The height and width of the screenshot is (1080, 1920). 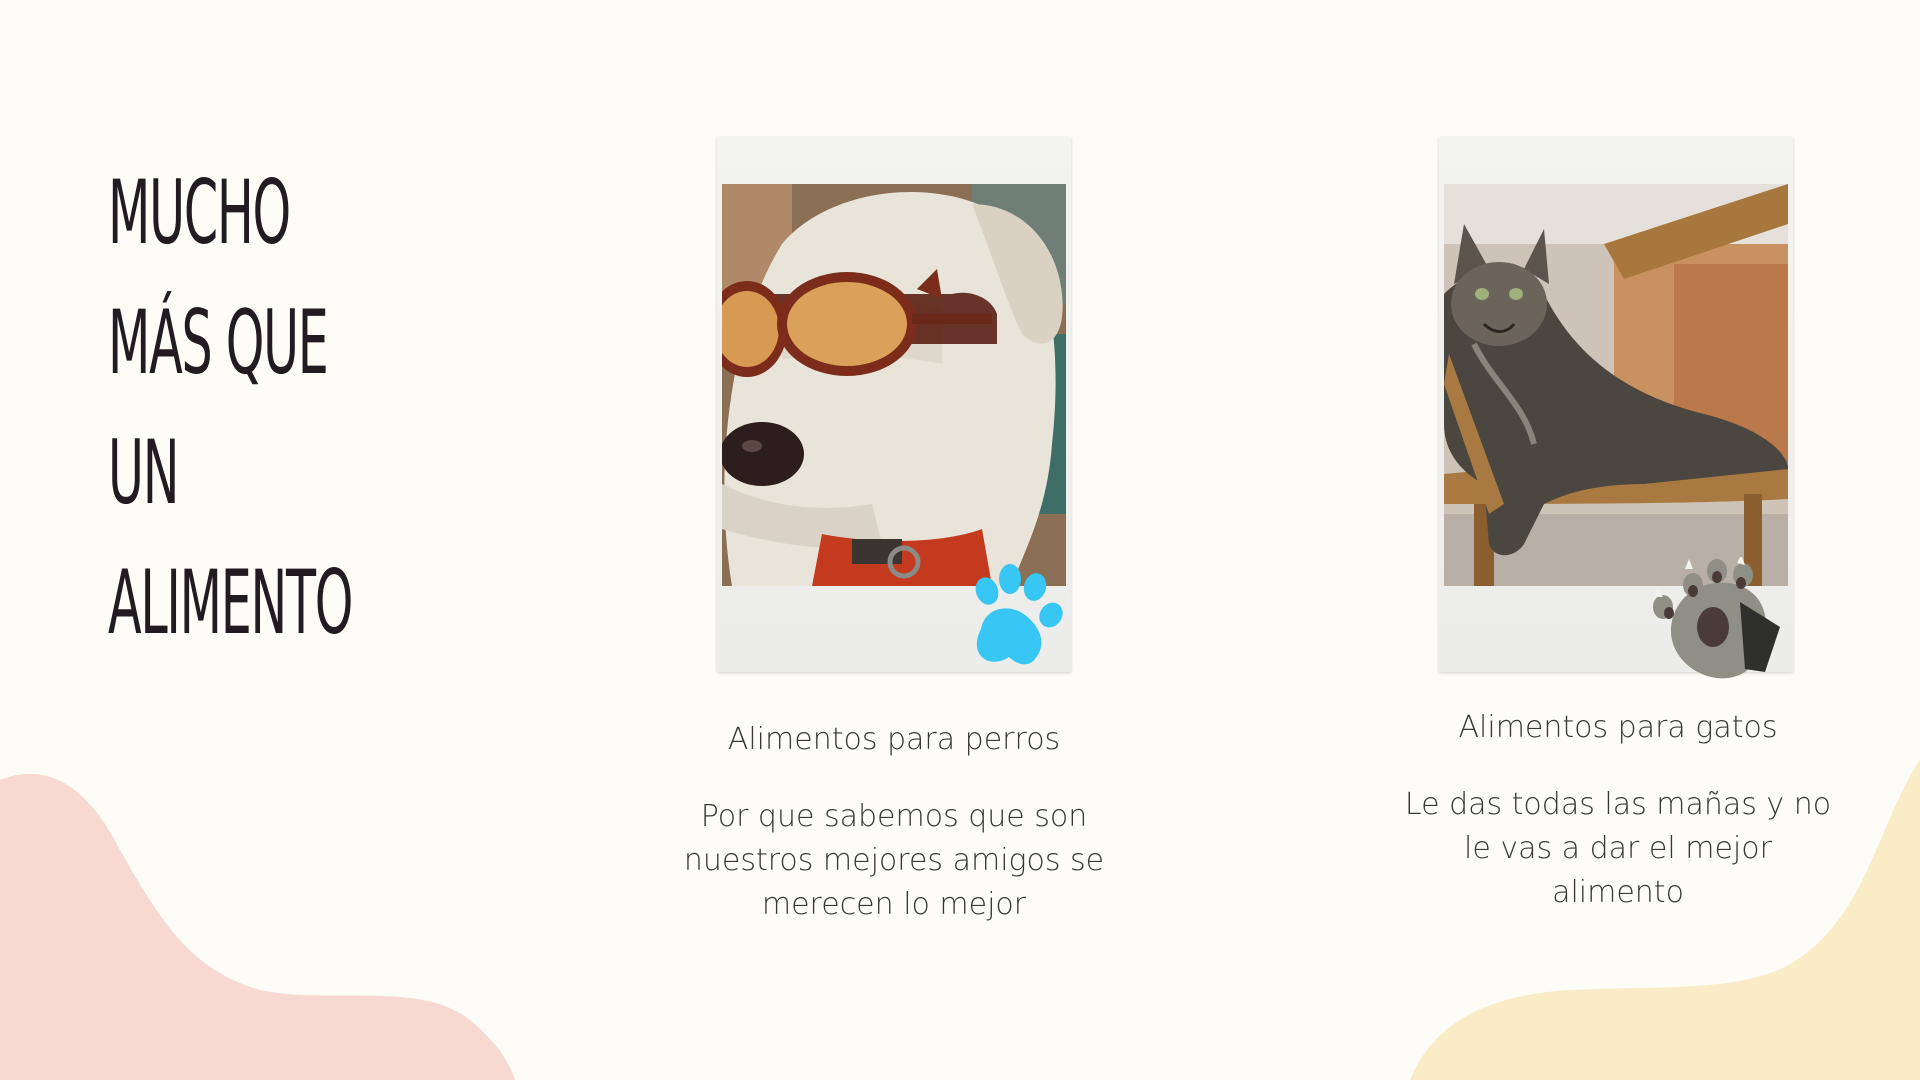 What do you see at coordinates (257, 926) in the screenshot?
I see `pink-background-shape` at bounding box center [257, 926].